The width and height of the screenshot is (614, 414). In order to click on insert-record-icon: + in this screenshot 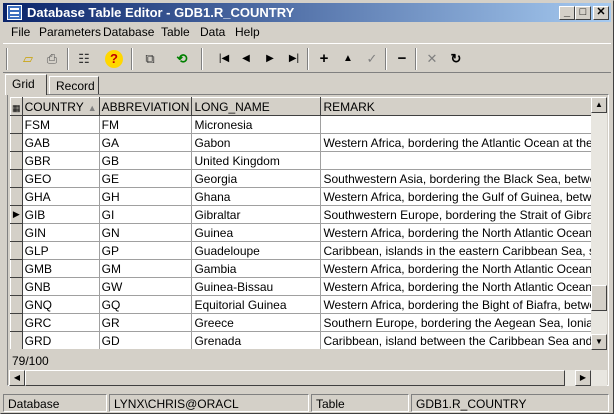, I will do `click(324, 59)`.